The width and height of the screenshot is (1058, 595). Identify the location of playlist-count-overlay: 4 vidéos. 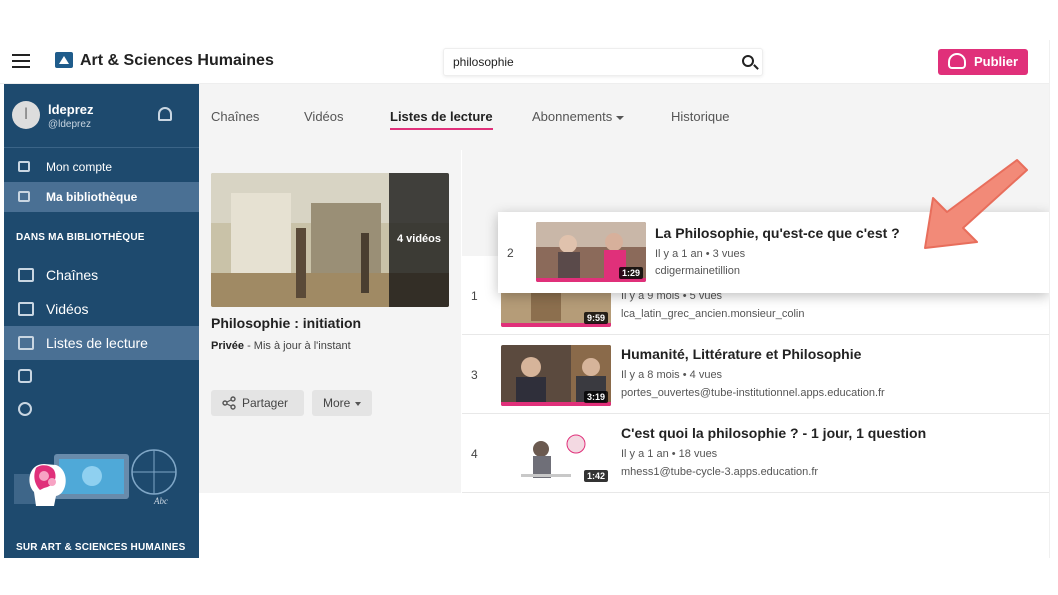
(419, 240).